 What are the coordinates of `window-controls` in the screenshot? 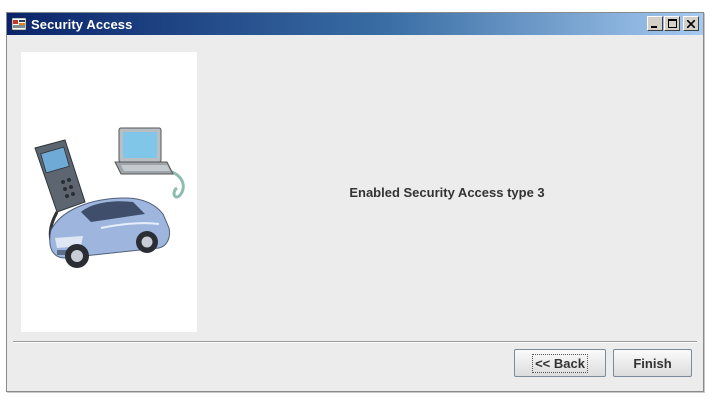 It's located at (673, 23).